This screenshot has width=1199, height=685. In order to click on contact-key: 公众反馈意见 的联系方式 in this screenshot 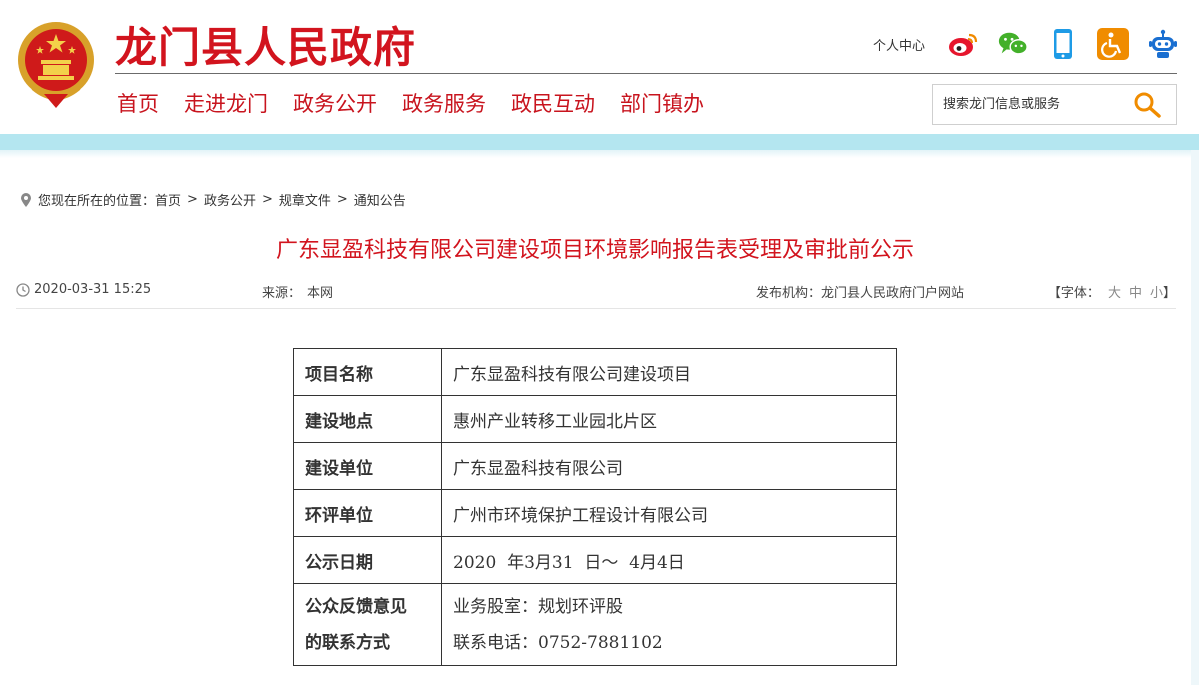, I will do `click(367, 624)`.